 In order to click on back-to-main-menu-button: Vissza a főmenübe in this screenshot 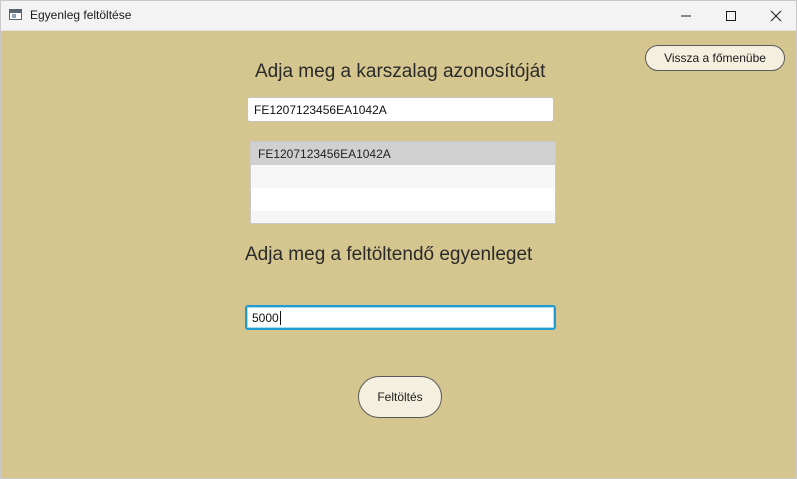, I will do `click(715, 58)`.